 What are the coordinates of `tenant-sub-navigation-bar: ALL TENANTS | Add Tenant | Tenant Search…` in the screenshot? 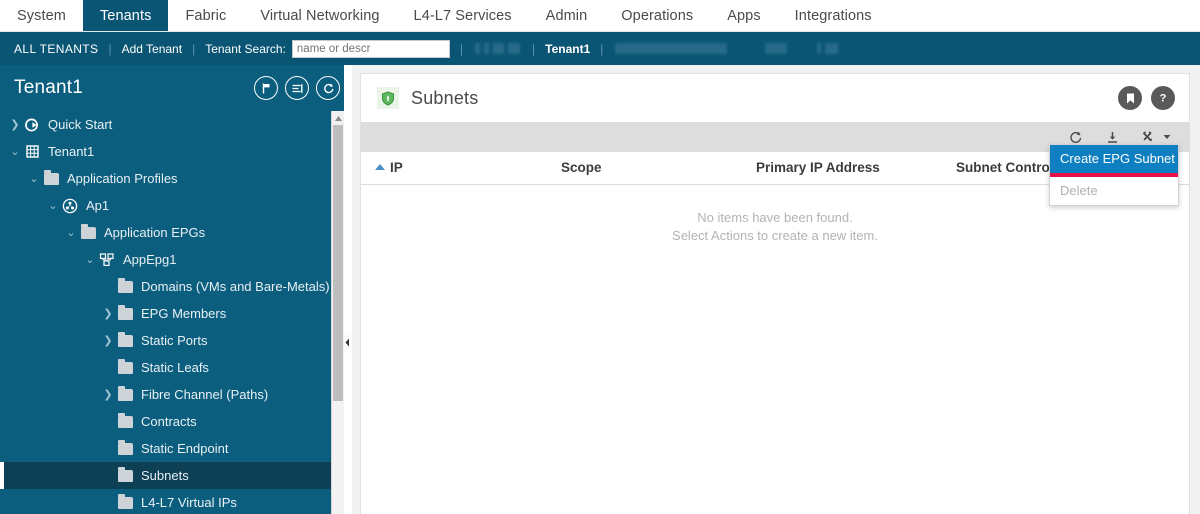 It's located at (600, 48).